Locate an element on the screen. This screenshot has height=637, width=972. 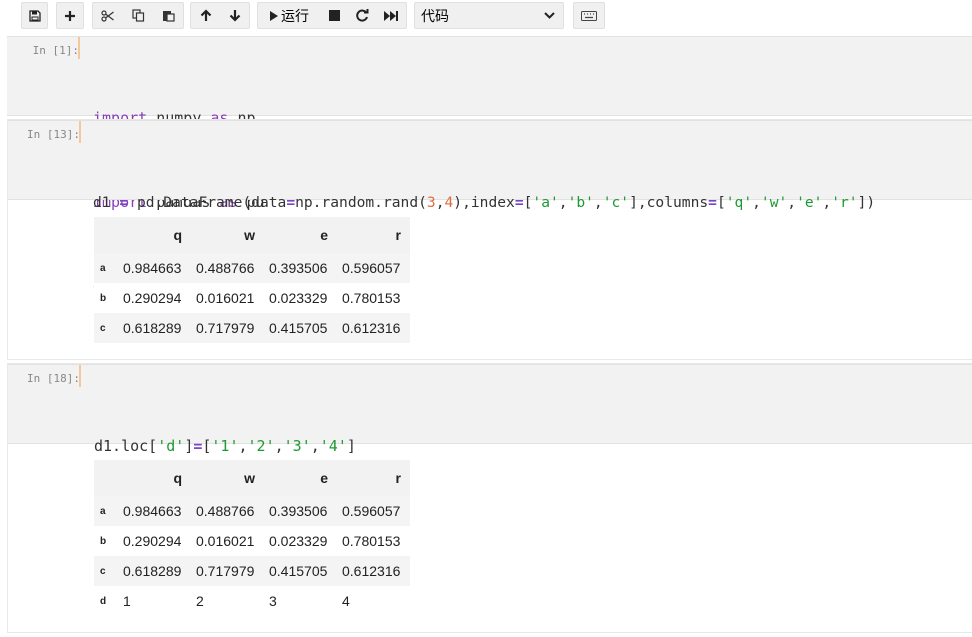
table-row: c 0.618289 0.717979 0.415705 0.612316 is located at coordinates (252, 328).